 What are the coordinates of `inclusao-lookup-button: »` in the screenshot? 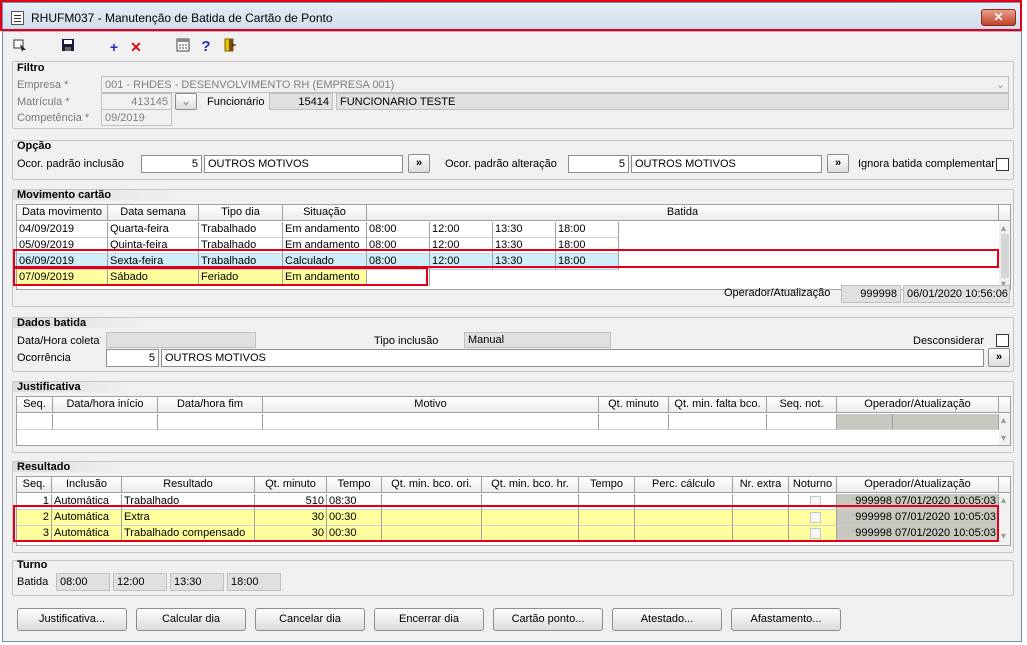 It's located at (419, 163).